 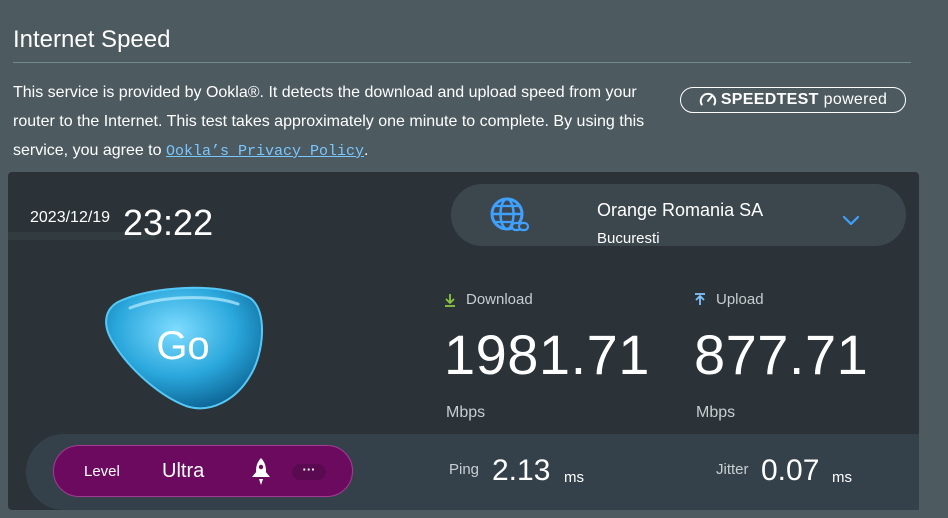 What do you see at coordinates (790, 470) in the screenshot?
I see `jitter-value: 0.07` at bounding box center [790, 470].